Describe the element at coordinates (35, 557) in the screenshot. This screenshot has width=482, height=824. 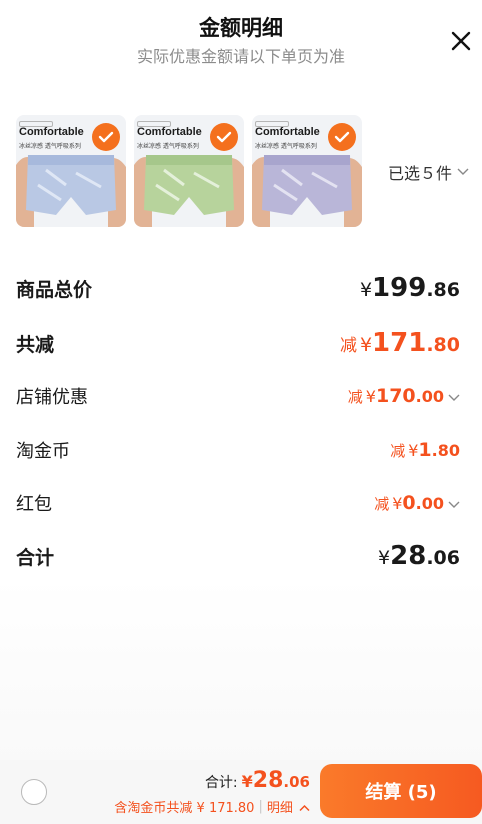
I see `row-label: 合计` at that location.